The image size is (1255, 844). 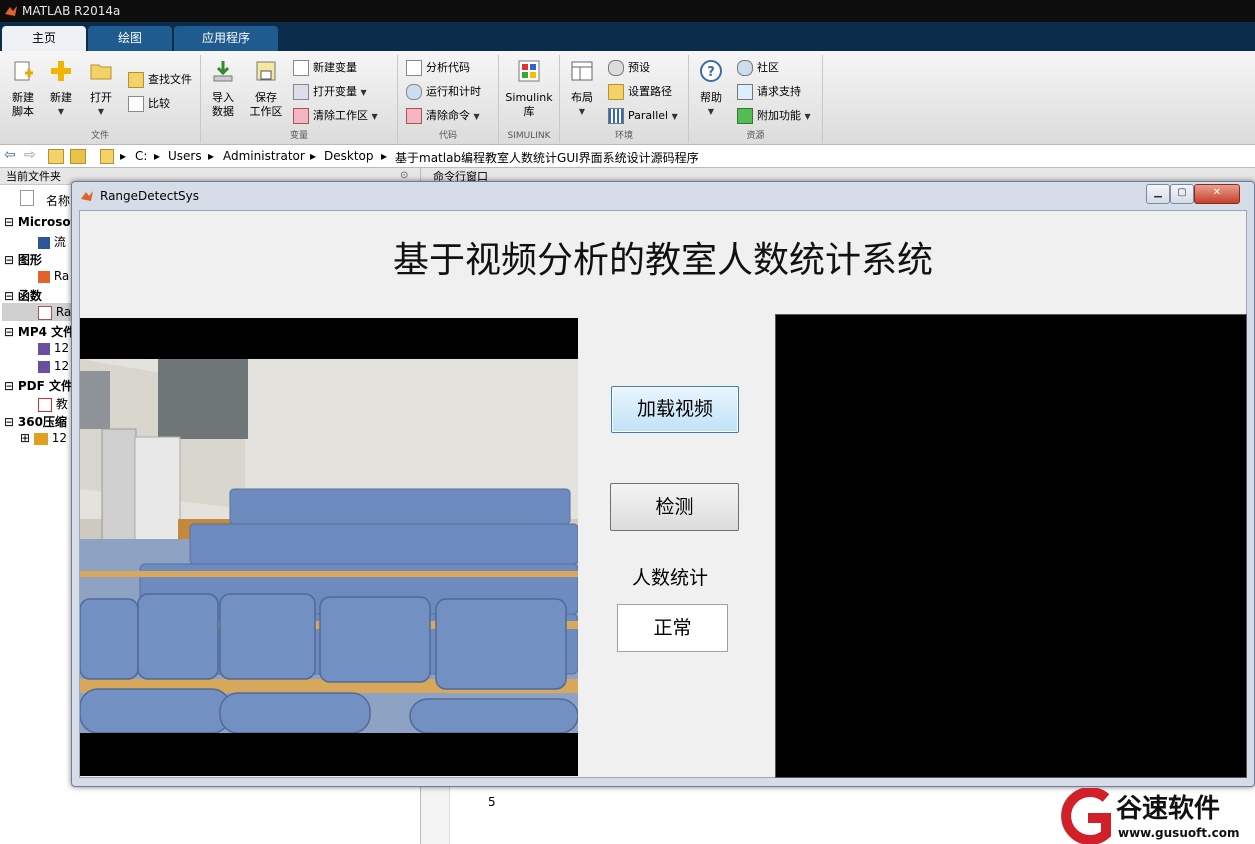 What do you see at coordinates (52, 241) in the screenshot?
I see `tree-item: 流` at bounding box center [52, 241].